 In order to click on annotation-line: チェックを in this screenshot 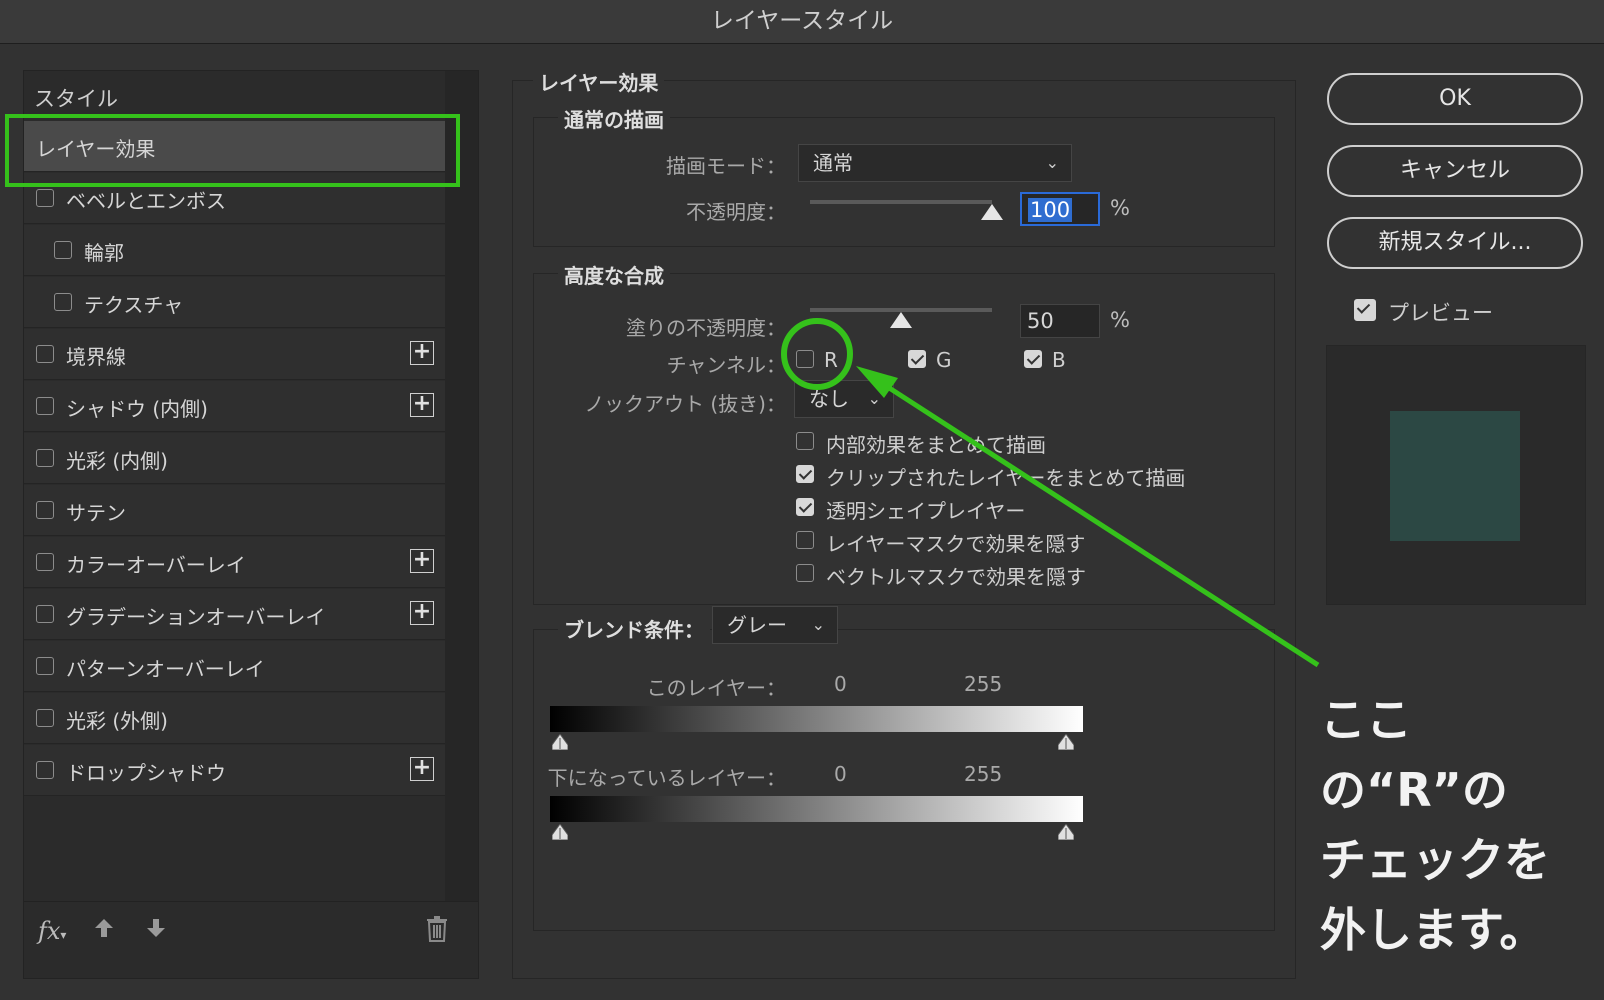, I will do `click(1435, 860)`.